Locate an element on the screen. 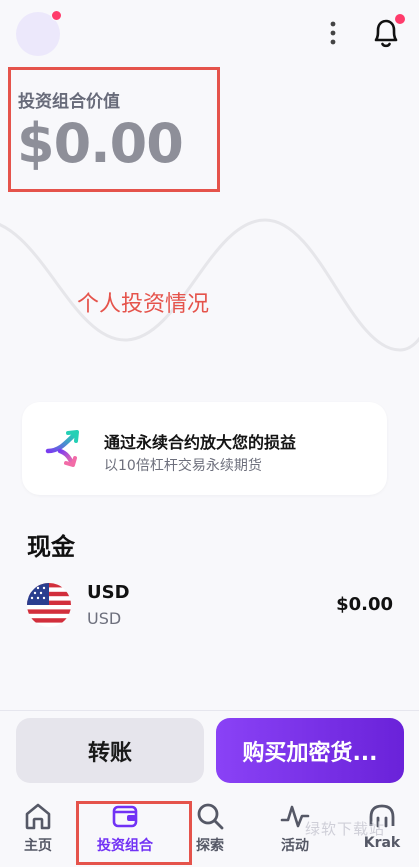 This screenshot has height=867, width=419. us-flag-icon is located at coordinates (49, 605).